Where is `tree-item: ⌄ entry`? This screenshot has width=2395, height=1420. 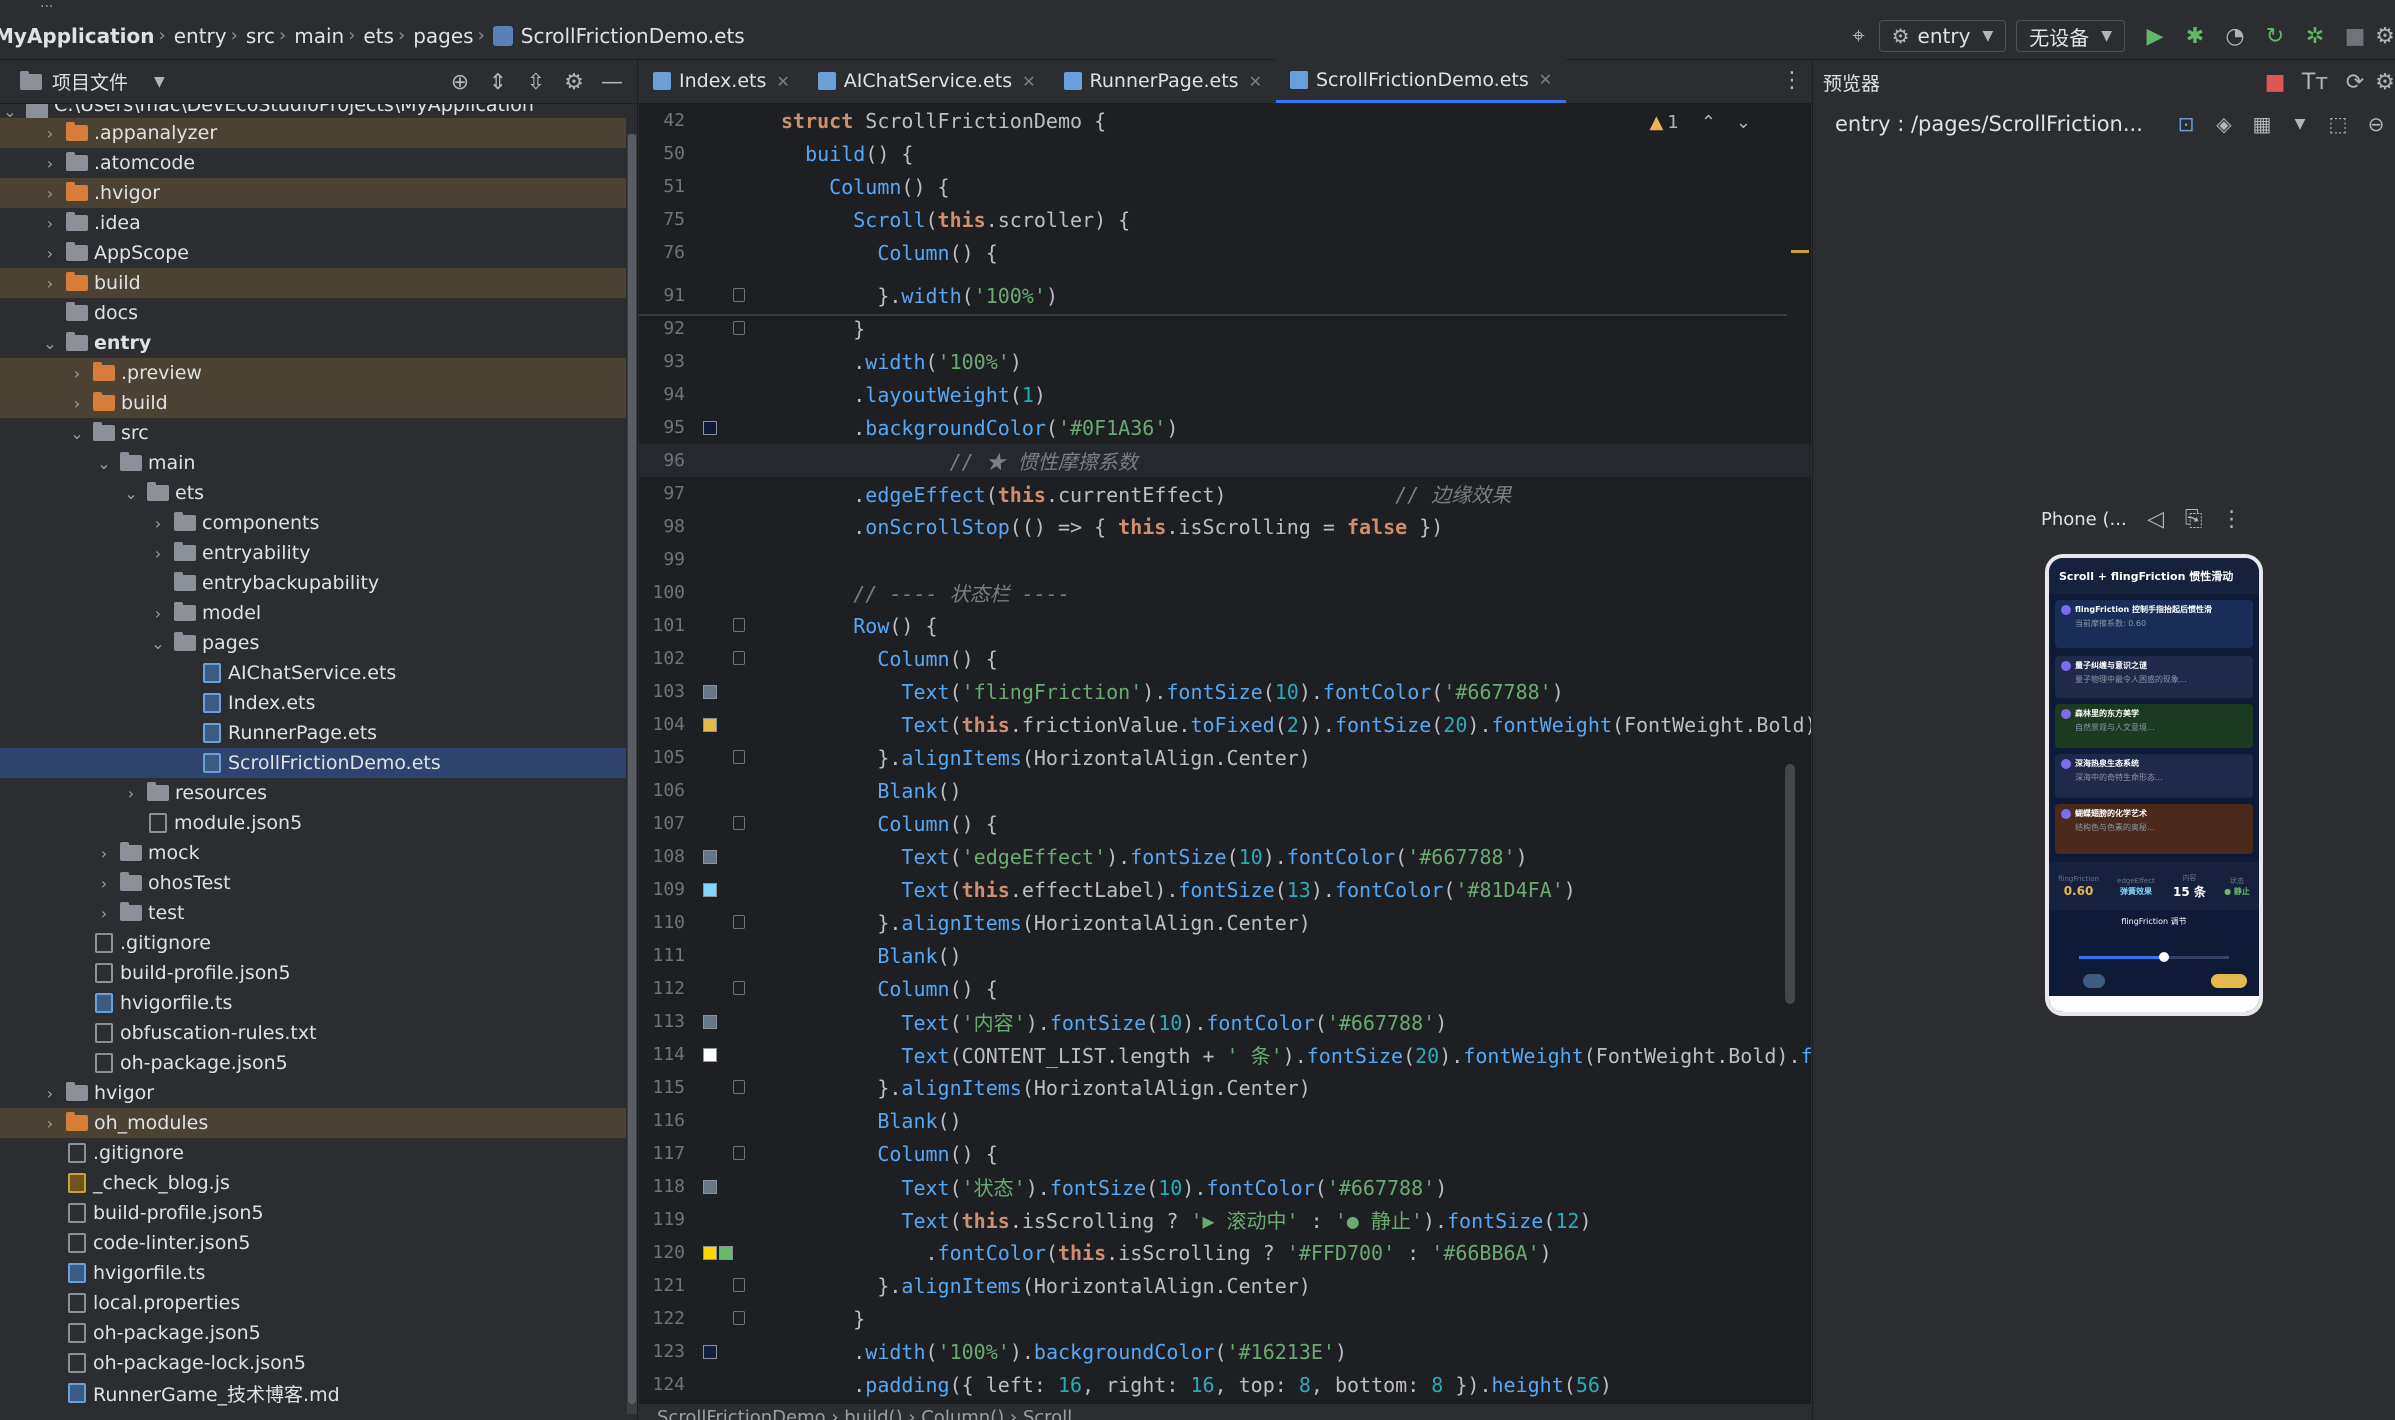
tree-item: ⌄ entry is located at coordinates (313, 343).